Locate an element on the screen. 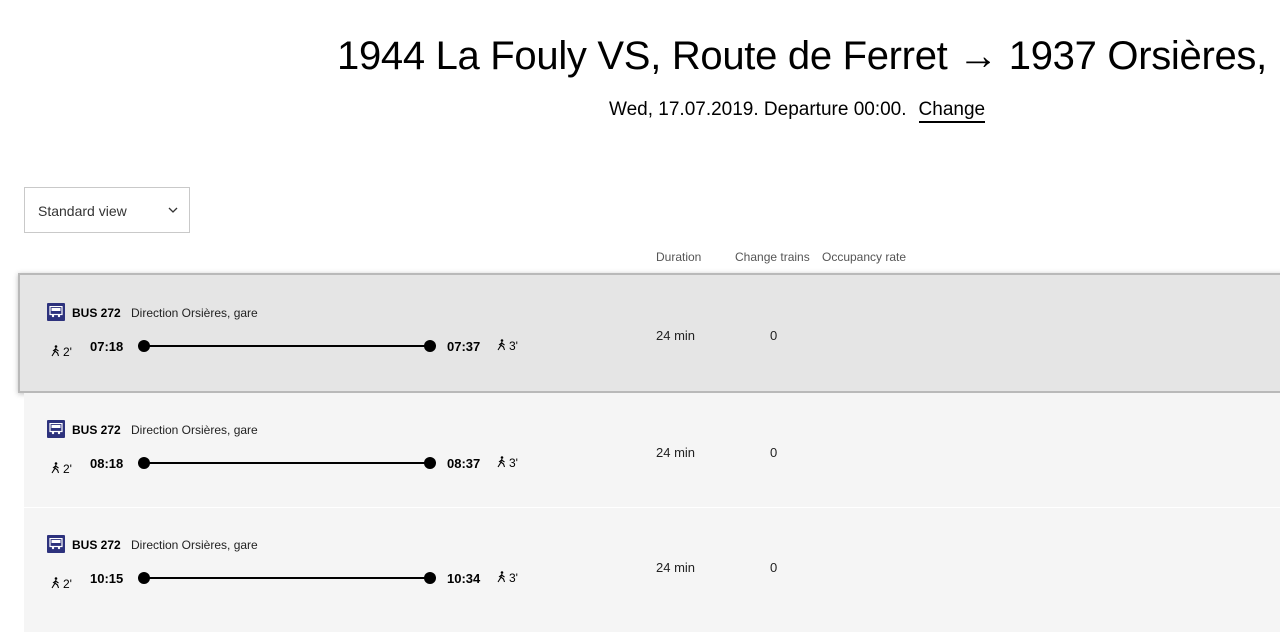 The image size is (1280, 632). search-summary: Wed, 17.07.2019. Departure 00:00. Change is located at coordinates (797, 110).